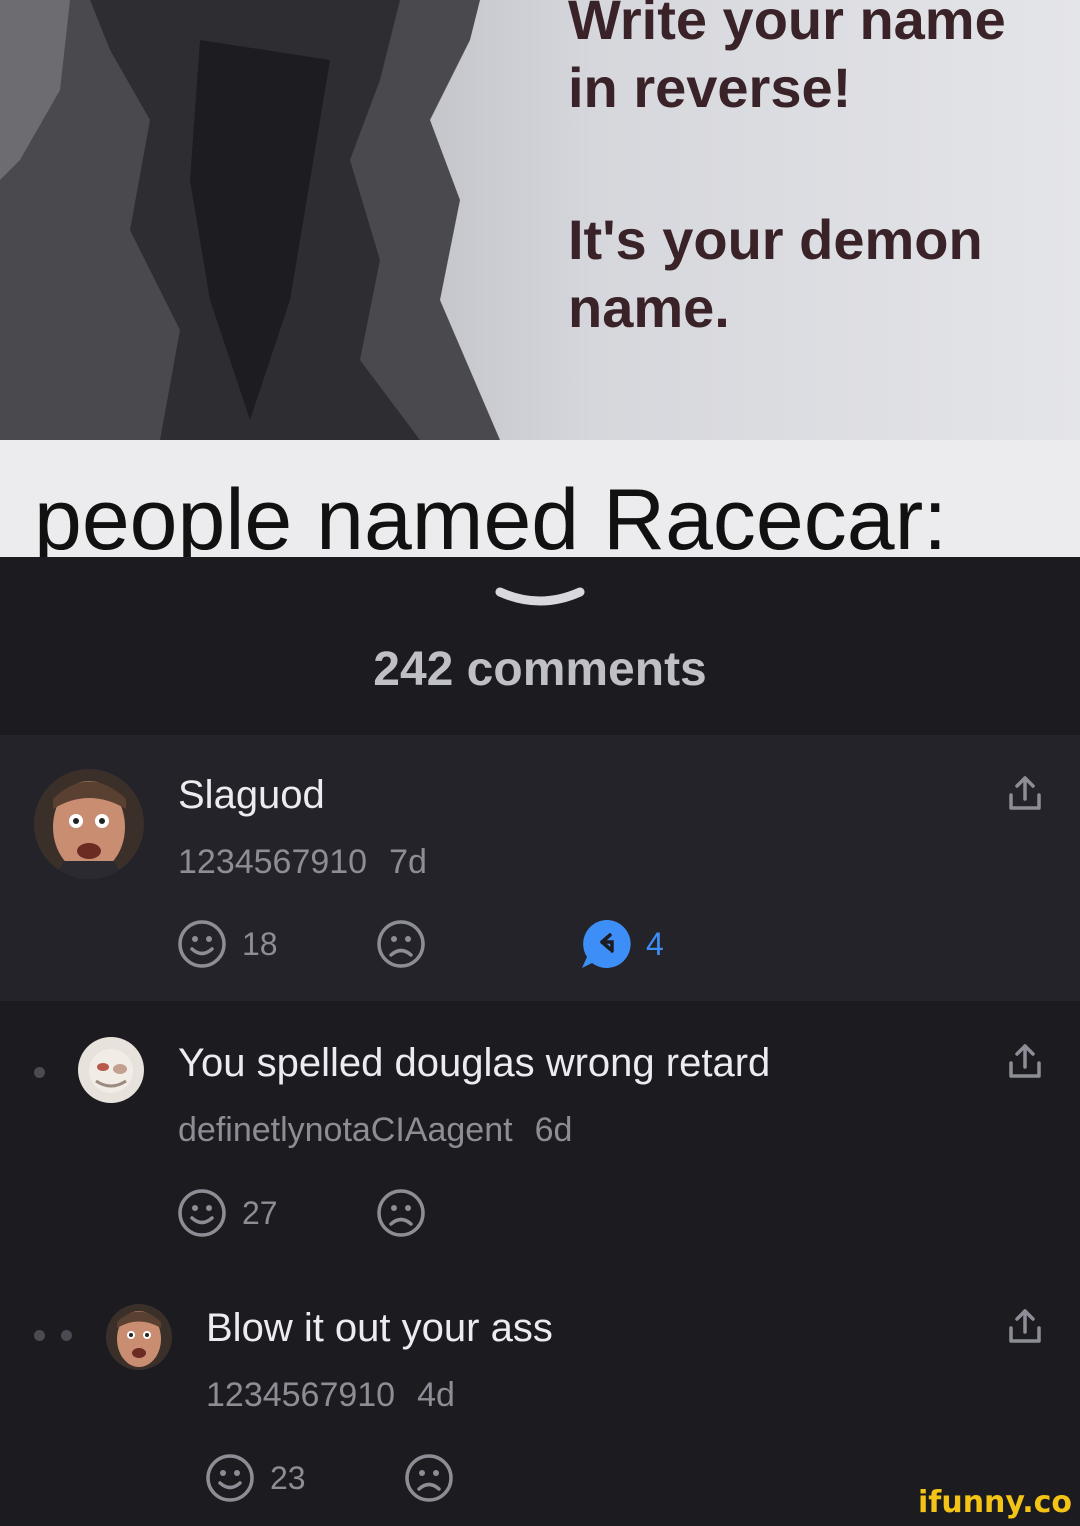  What do you see at coordinates (540, 599) in the screenshot?
I see `chevron-down-handle-icon` at bounding box center [540, 599].